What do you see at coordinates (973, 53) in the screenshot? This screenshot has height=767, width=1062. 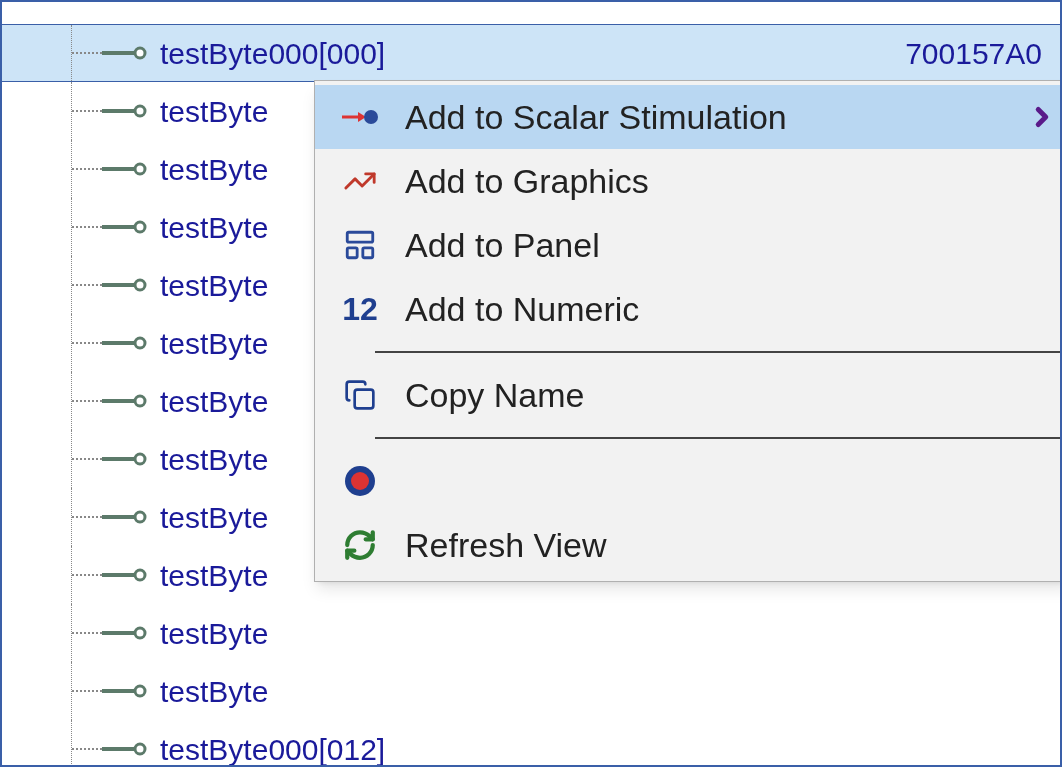 I see `signal-value: 700157A0` at bounding box center [973, 53].